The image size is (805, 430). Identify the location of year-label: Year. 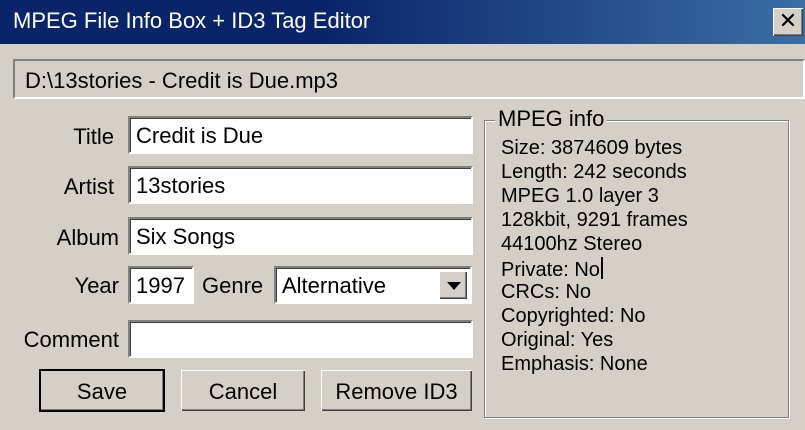
(96, 285).